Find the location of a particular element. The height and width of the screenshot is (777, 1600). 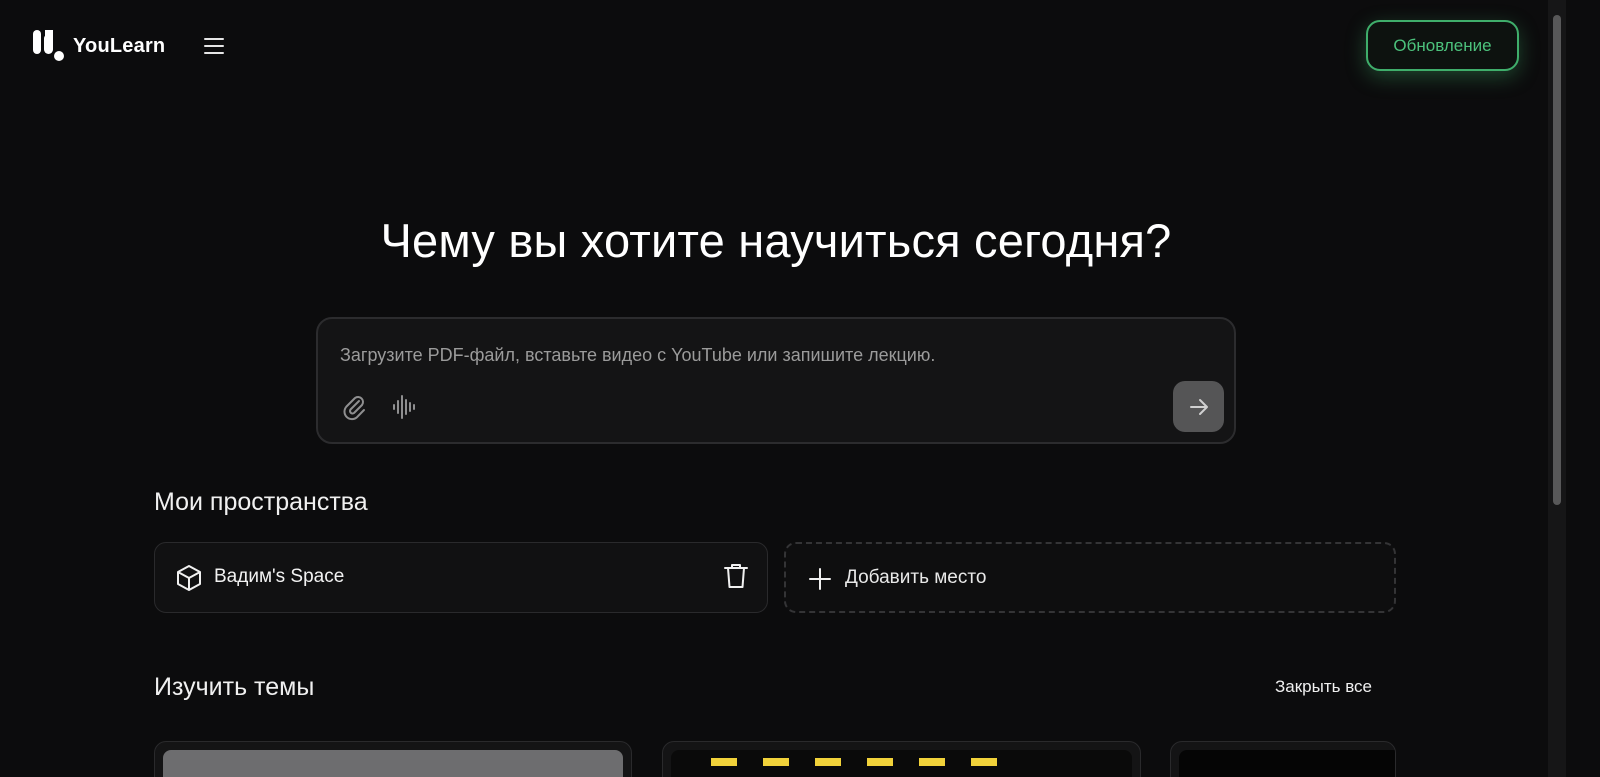

arrow-right-icon is located at coordinates (1198, 406).